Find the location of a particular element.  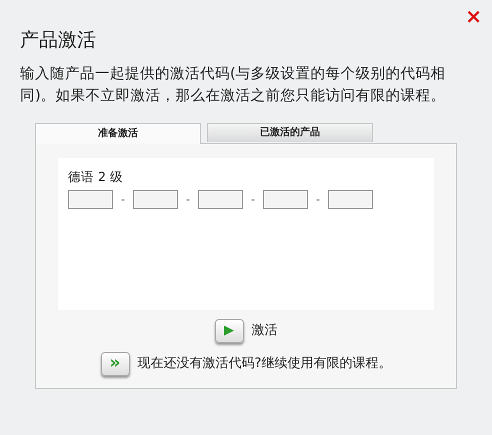

continue-label: 现在还没有激活代码?继续使用有限的课程。 is located at coordinates (265, 363).